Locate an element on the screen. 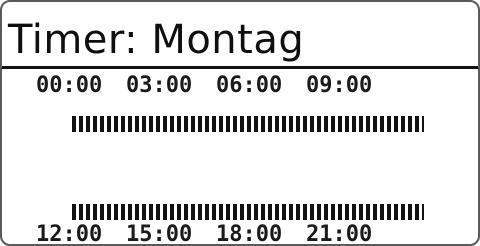  bottom-time-labels: 12:00 15:00 18:00 21:00 is located at coordinates (216, 234).